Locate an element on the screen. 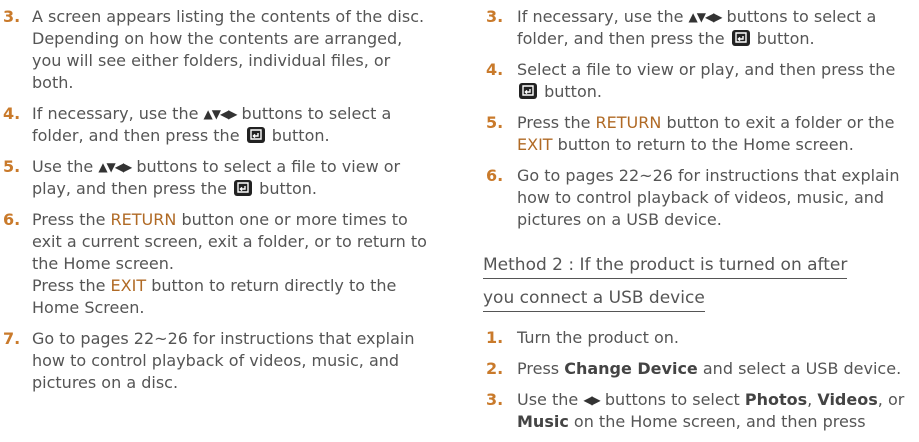 The width and height of the screenshot is (919, 442). step-text: or is located at coordinates (896, 399).